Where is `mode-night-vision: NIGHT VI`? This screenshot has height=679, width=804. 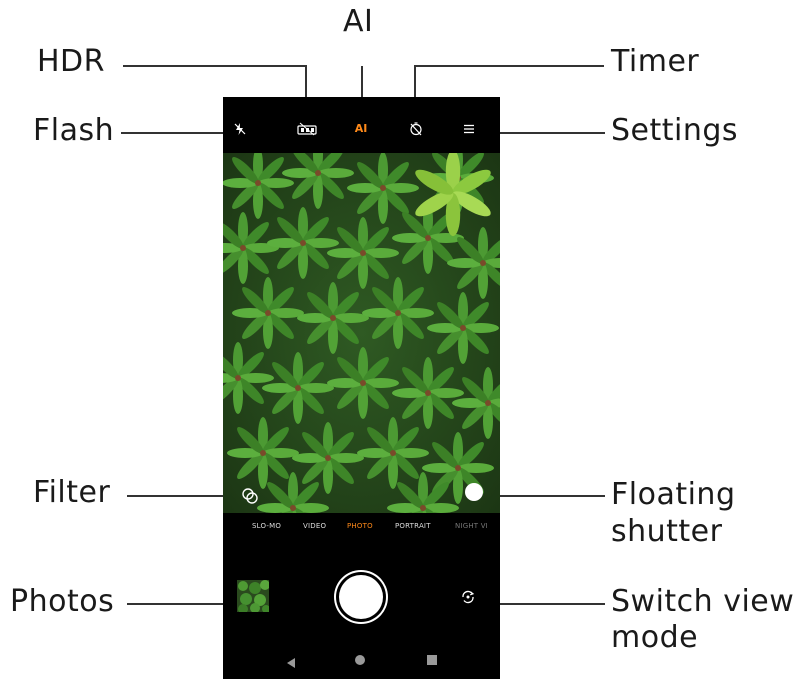
mode-night-vision: NIGHT VI is located at coordinates (471, 526).